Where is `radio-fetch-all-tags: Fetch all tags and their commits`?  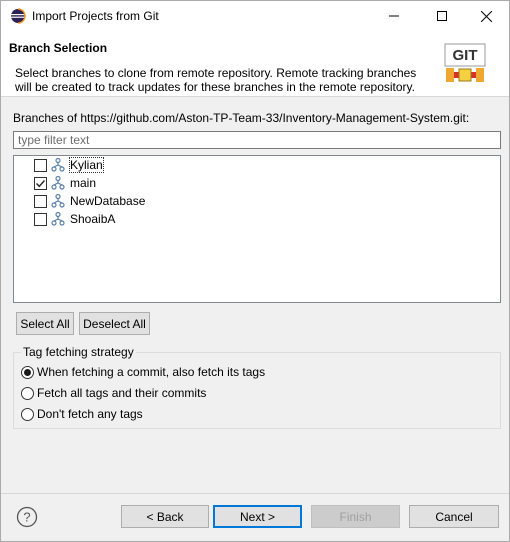 radio-fetch-all-tags: Fetch all tags and their commits is located at coordinates (113, 393).